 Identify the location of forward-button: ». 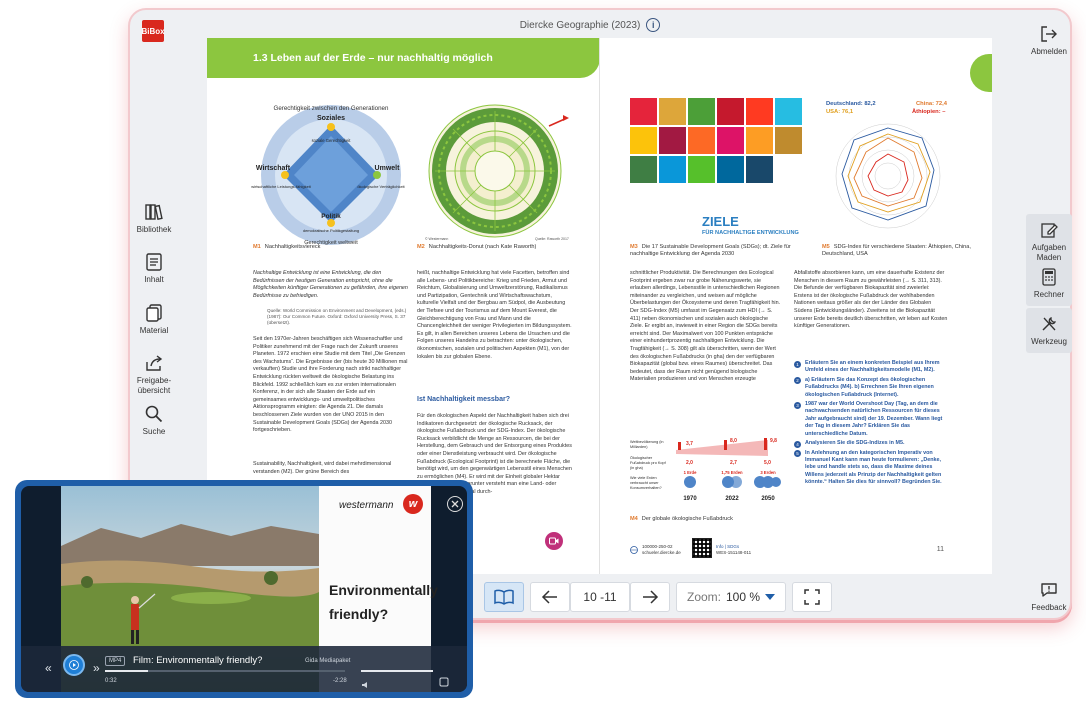
(96, 668).